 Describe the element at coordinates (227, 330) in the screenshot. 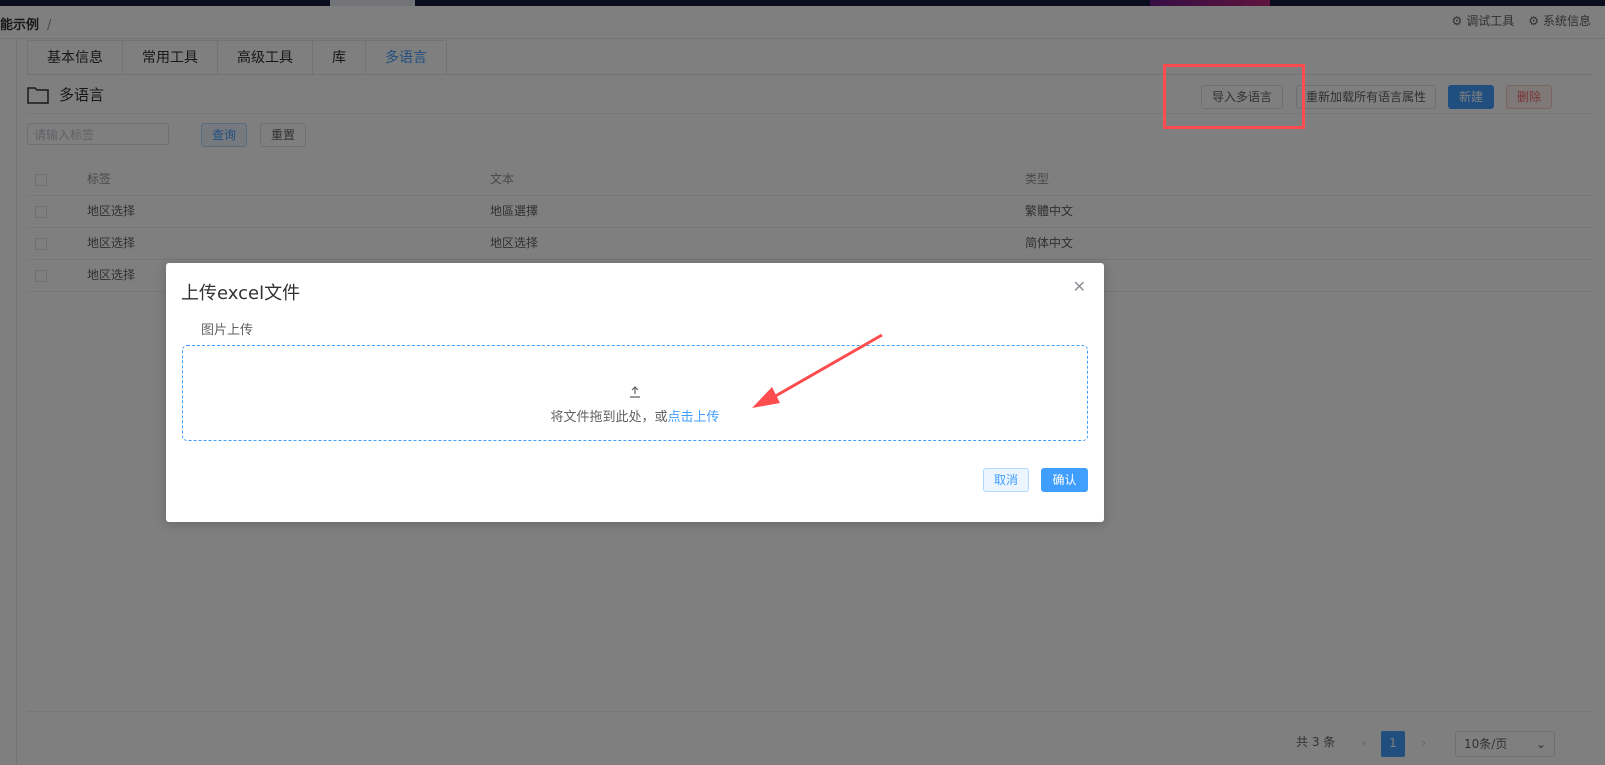

I see `upload-field-label: 图片上传` at that location.